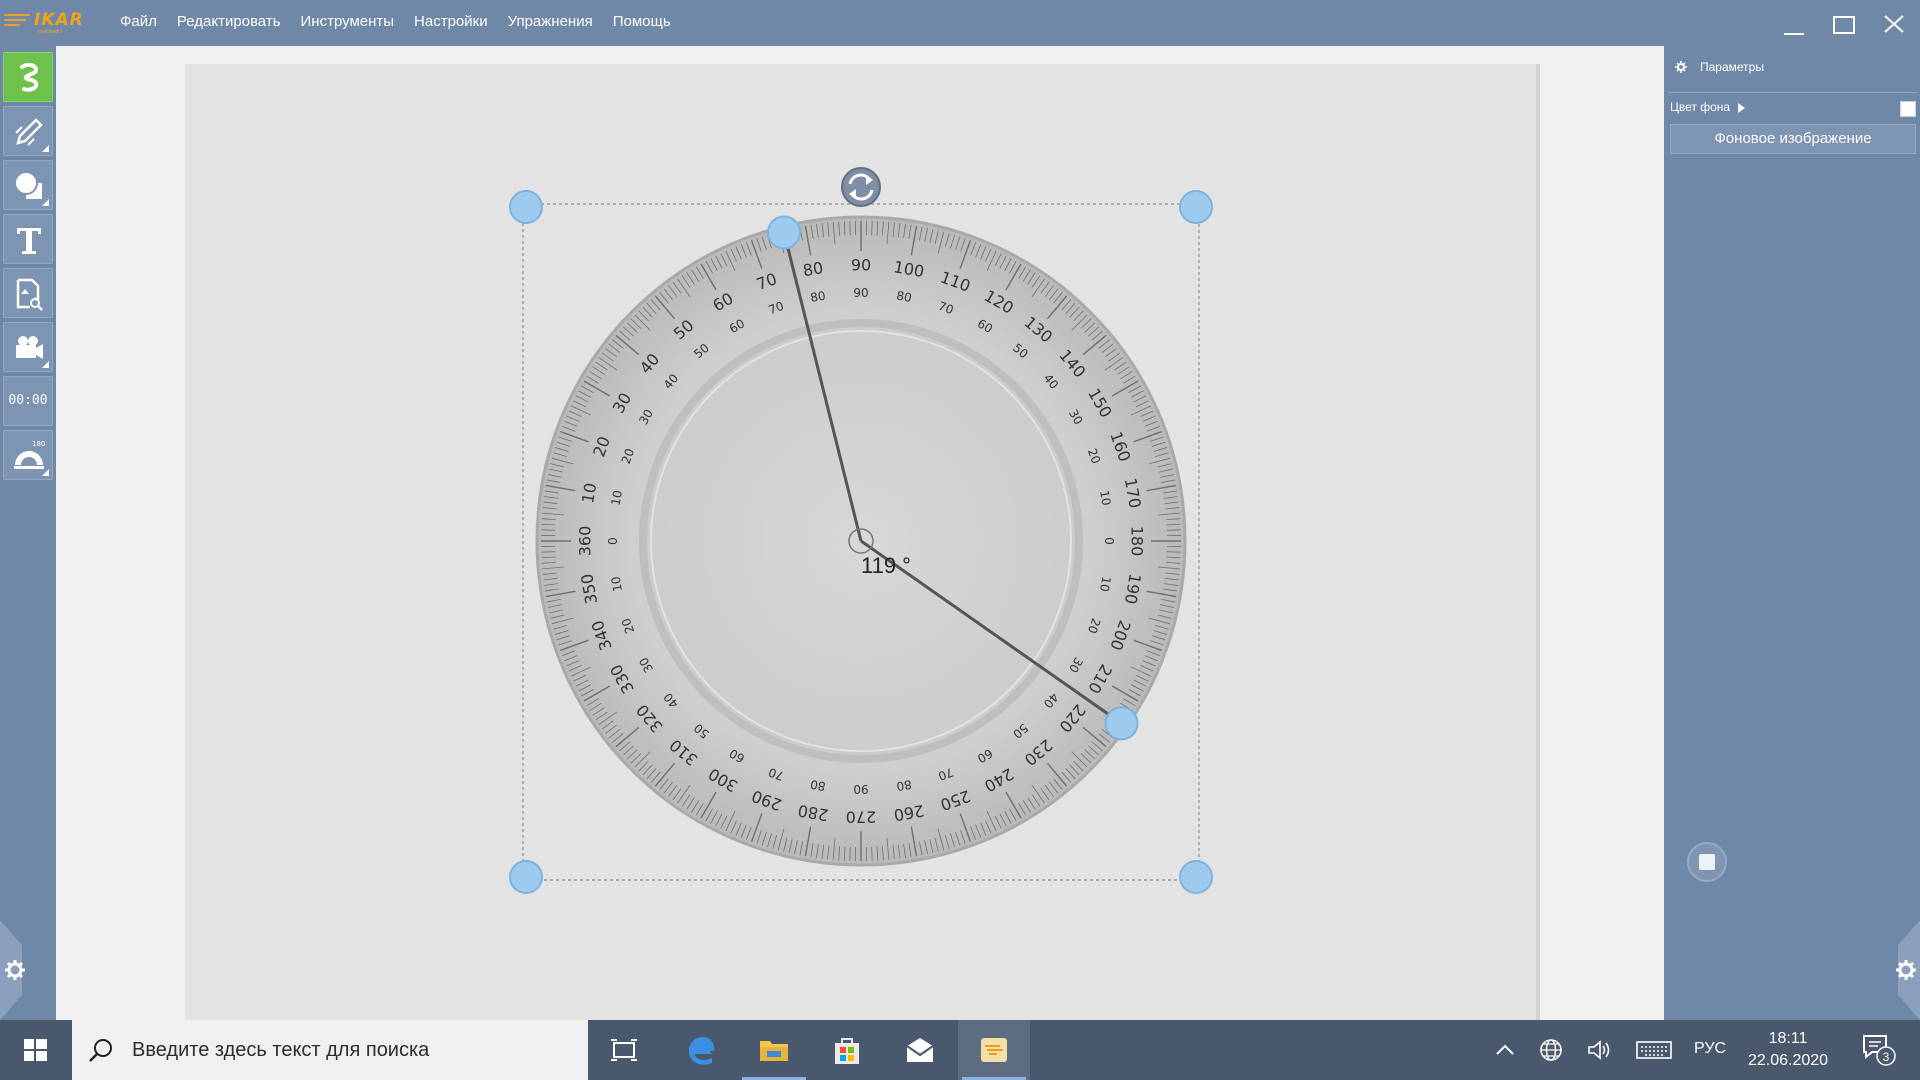 This screenshot has width=1920, height=1080. What do you see at coordinates (1788, 1038) in the screenshot?
I see `clock-time: 18:11` at bounding box center [1788, 1038].